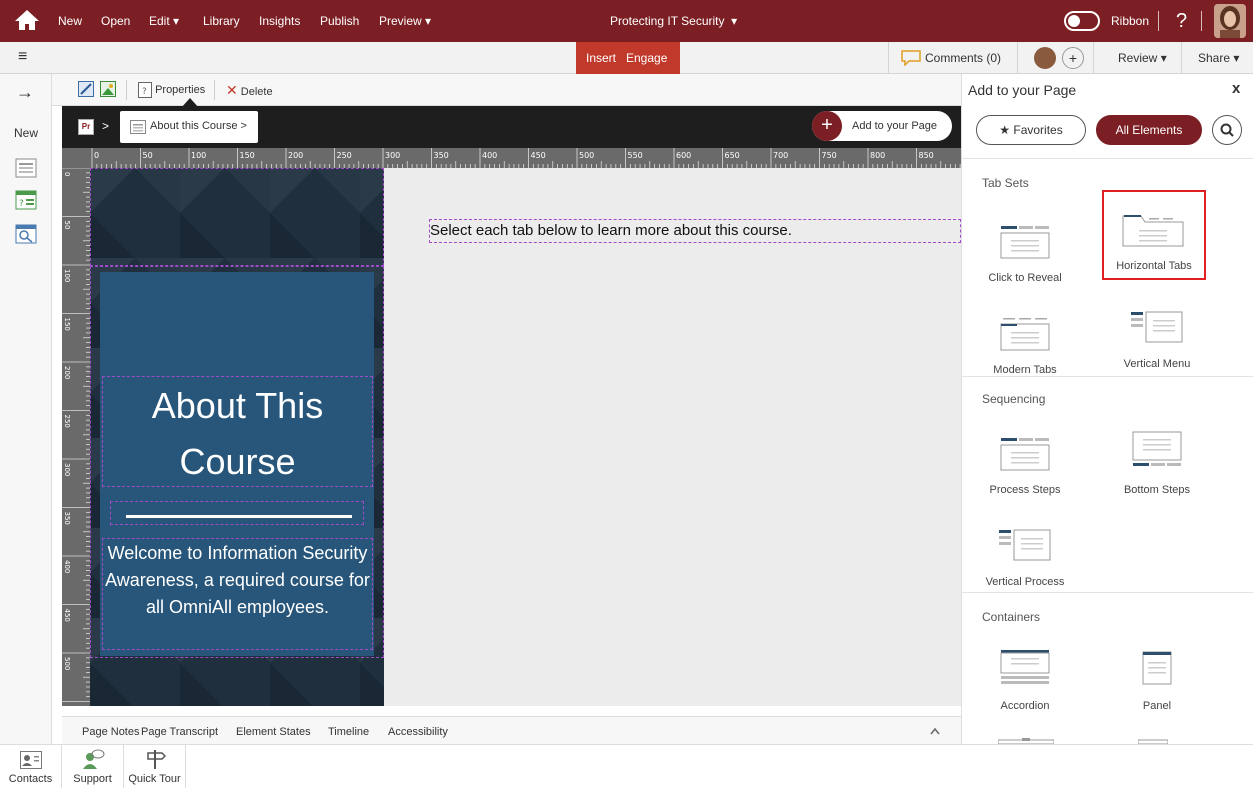 The height and width of the screenshot is (788, 1253). I want to click on tile-panel: Panel, so click(1157, 674).